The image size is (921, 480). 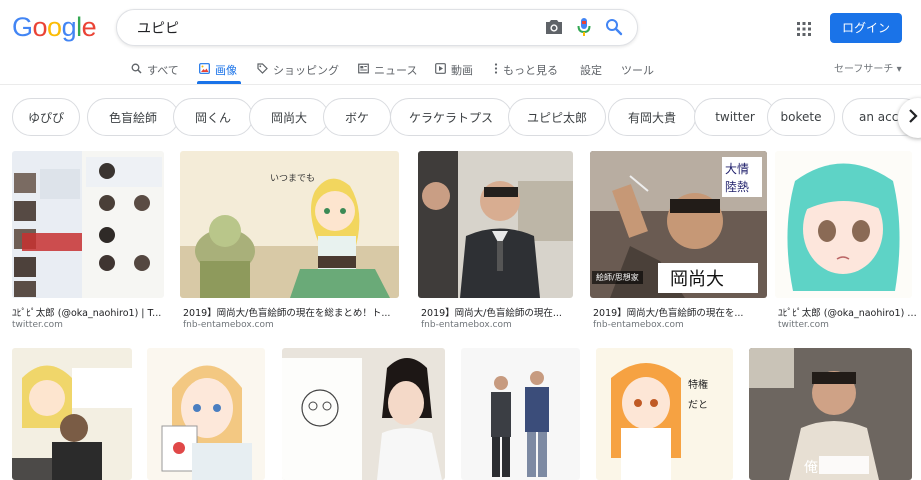 I want to click on chip: 有岡大貴, so click(x=652, y=117).